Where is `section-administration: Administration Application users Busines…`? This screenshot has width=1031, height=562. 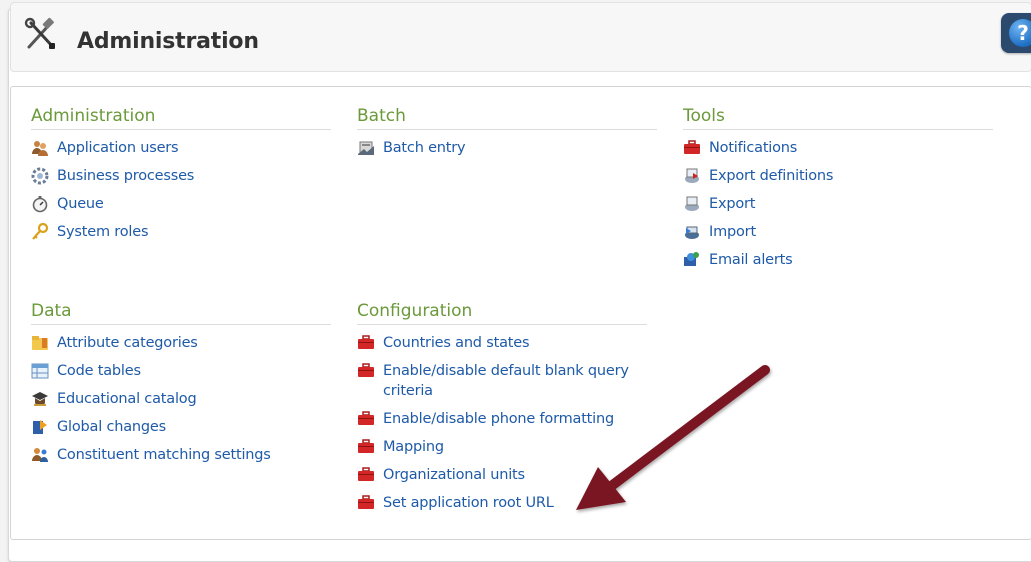 section-administration: Administration Application users Busines… is located at coordinates (181, 177).